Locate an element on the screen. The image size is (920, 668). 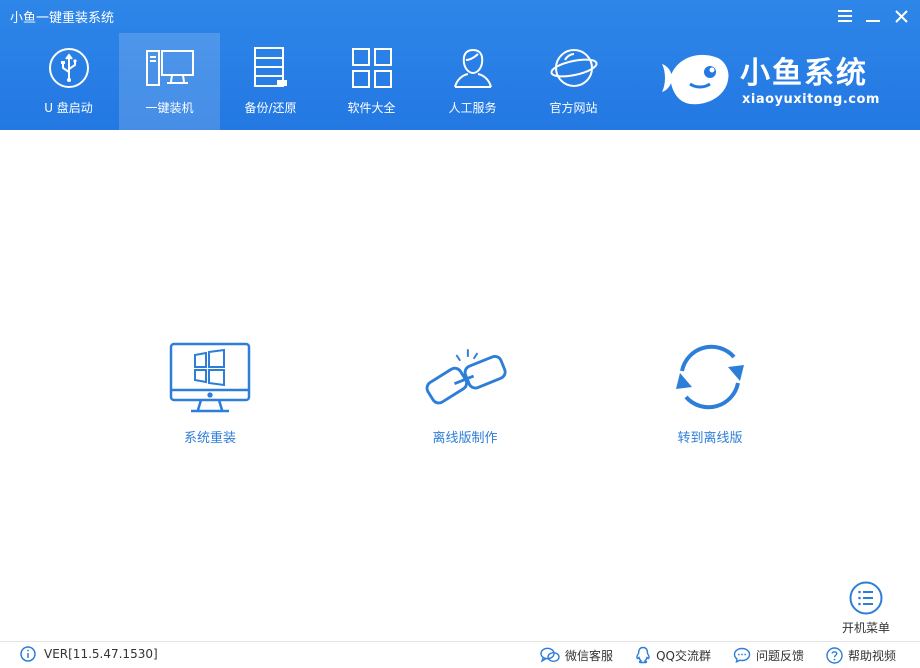
brand-name: 小鱼系统 is located at coordinates (804, 73).